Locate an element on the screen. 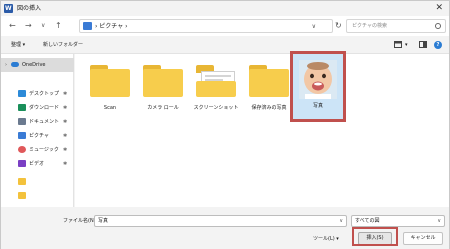 Image resolution: width=450 pixels, height=249 pixels. document-icon is located at coordinates (22, 121).